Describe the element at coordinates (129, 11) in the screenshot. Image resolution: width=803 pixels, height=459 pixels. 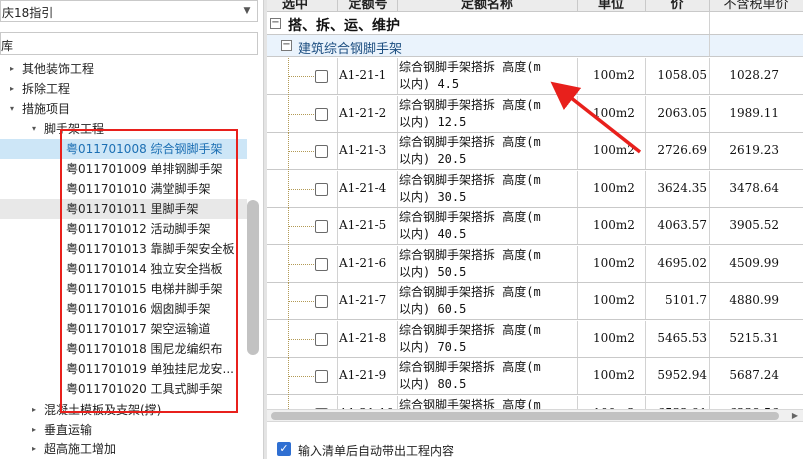
I see `guide-select: 庆18指引 ▼` at that location.